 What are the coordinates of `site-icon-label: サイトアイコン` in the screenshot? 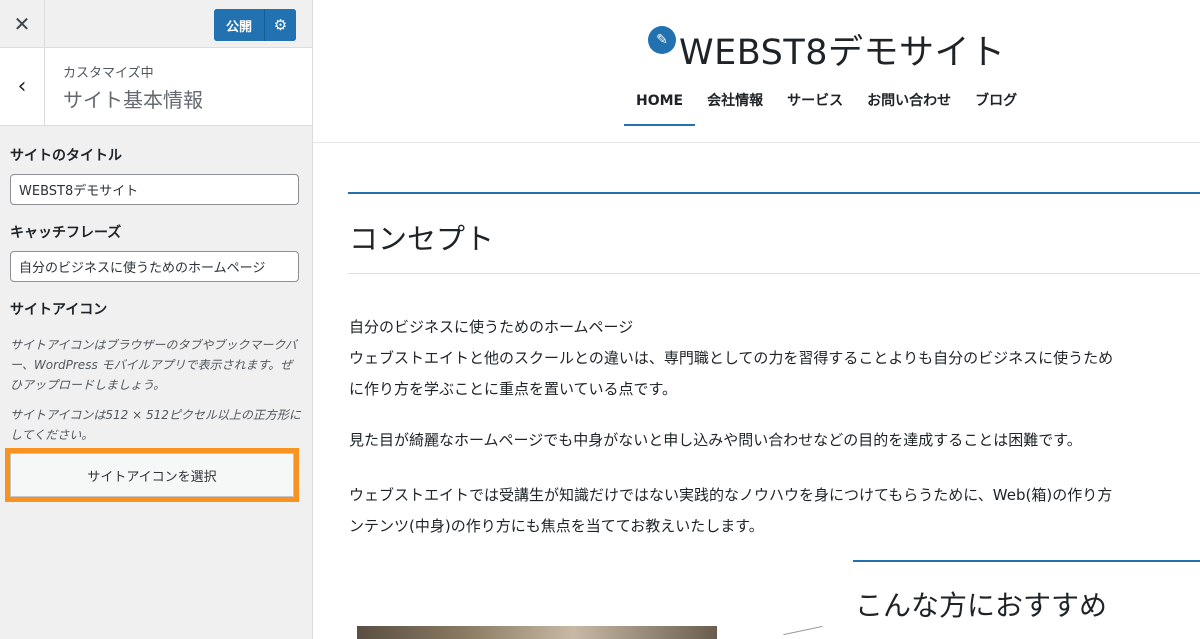 It's located at (59, 310).